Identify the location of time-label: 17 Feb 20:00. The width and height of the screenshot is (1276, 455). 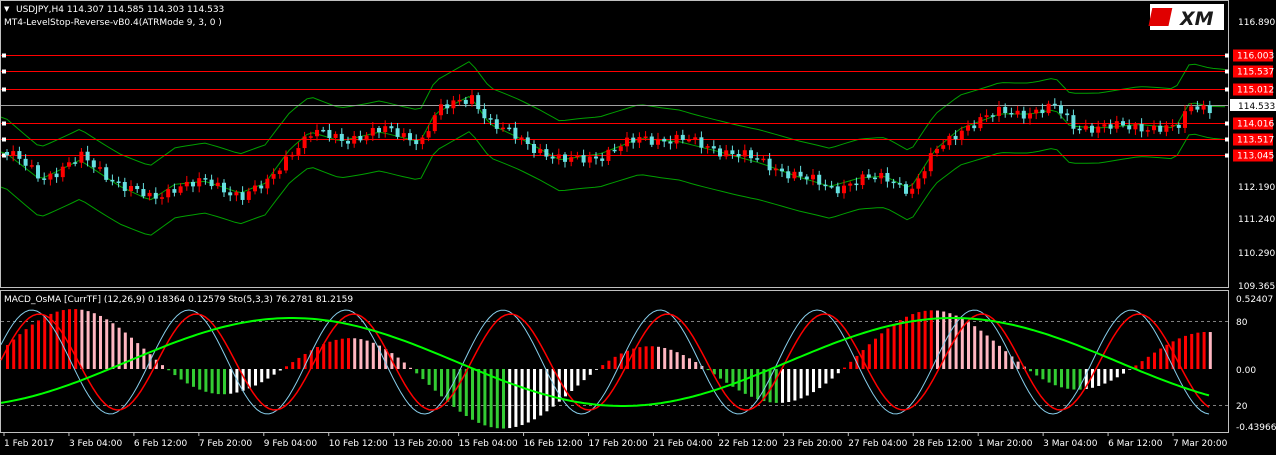
(618, 444).